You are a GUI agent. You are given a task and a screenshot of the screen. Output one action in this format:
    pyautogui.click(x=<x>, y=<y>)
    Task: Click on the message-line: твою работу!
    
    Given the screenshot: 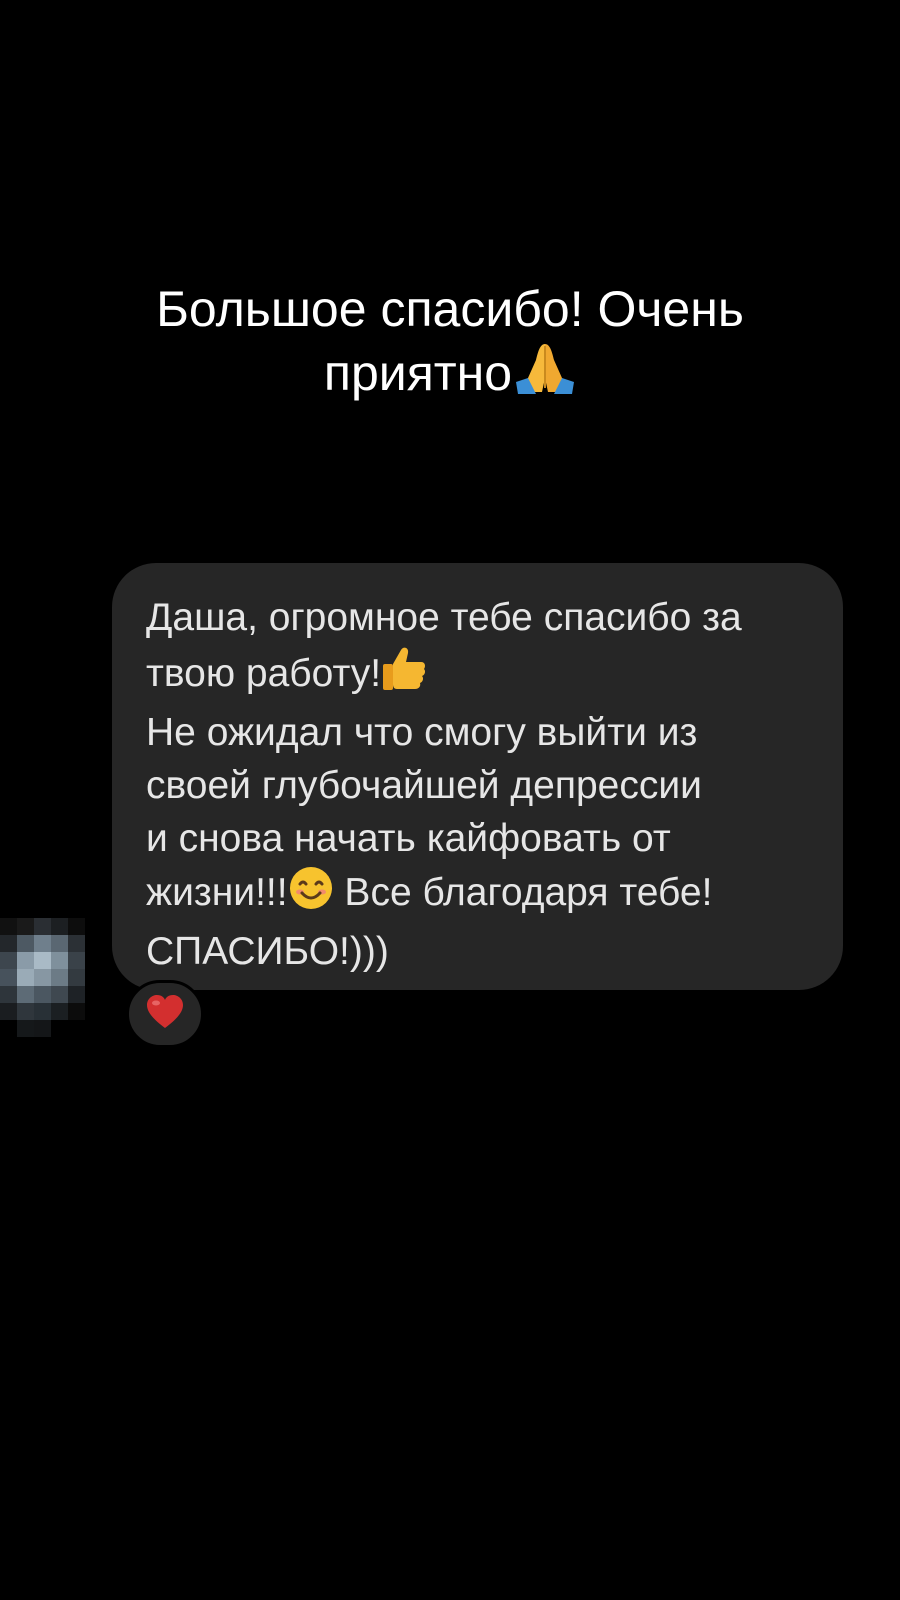 What is the action you would take?
    pyautogui.click(x=484, y=675)
    